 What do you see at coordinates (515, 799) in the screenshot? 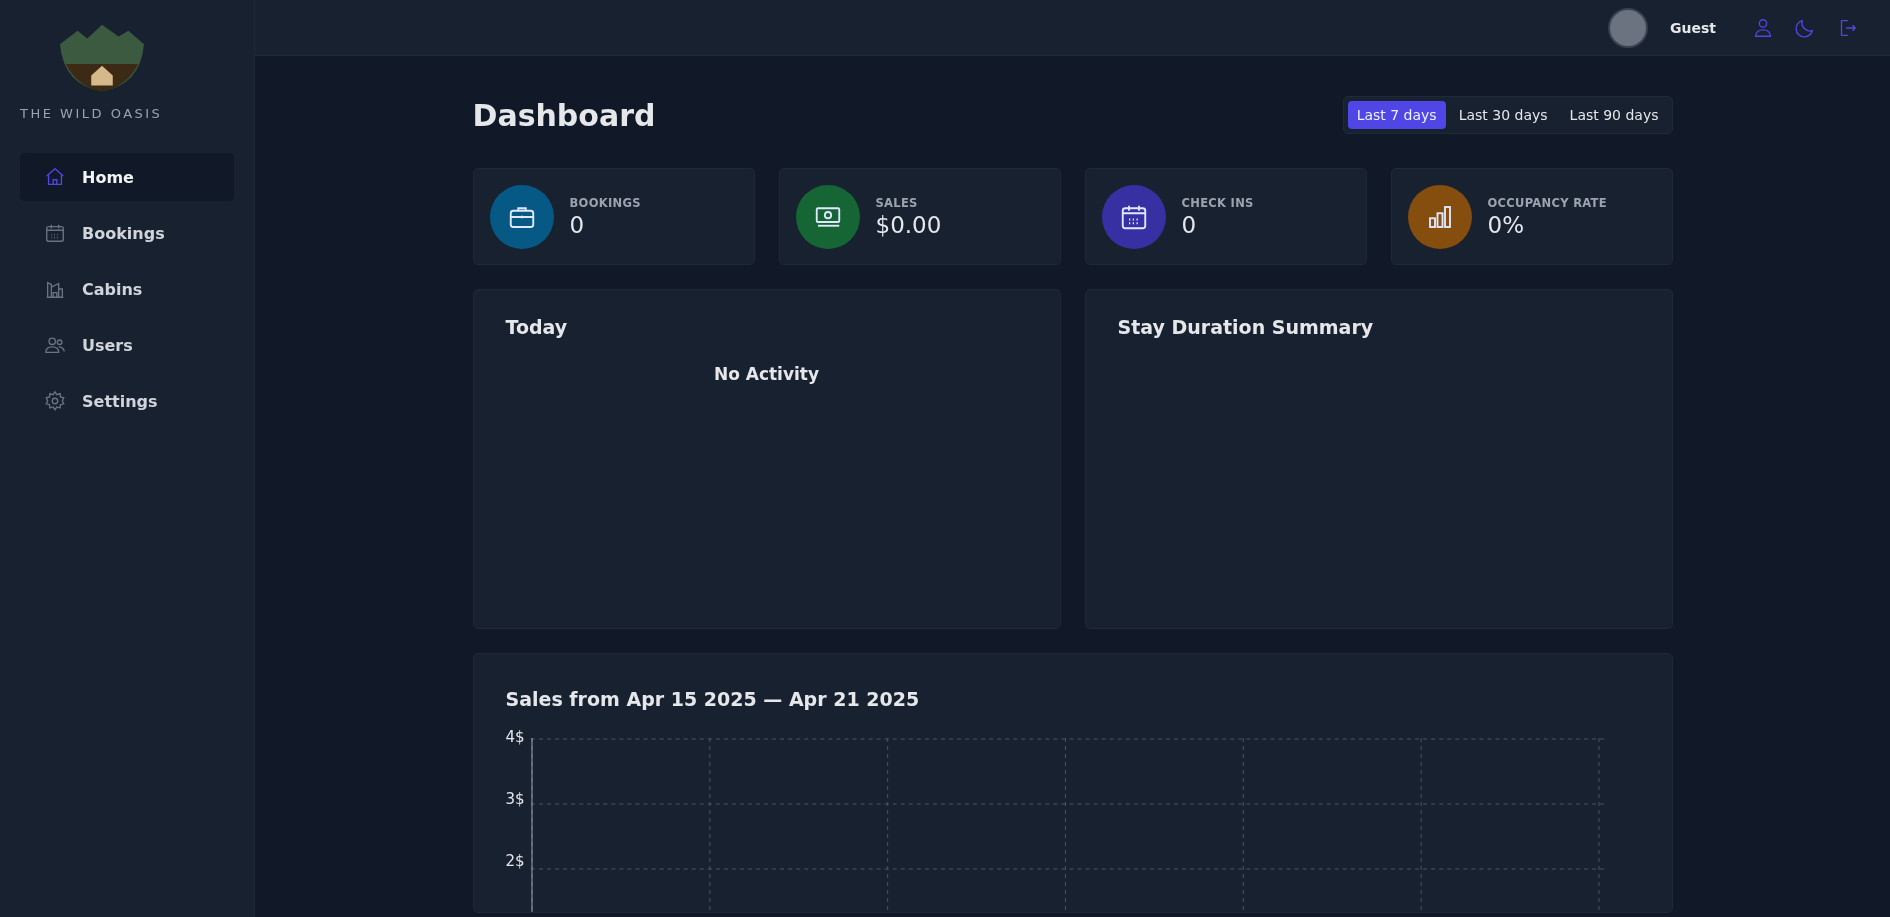
I see `y-axis-label: 3$` at bounding box center [515, 799].